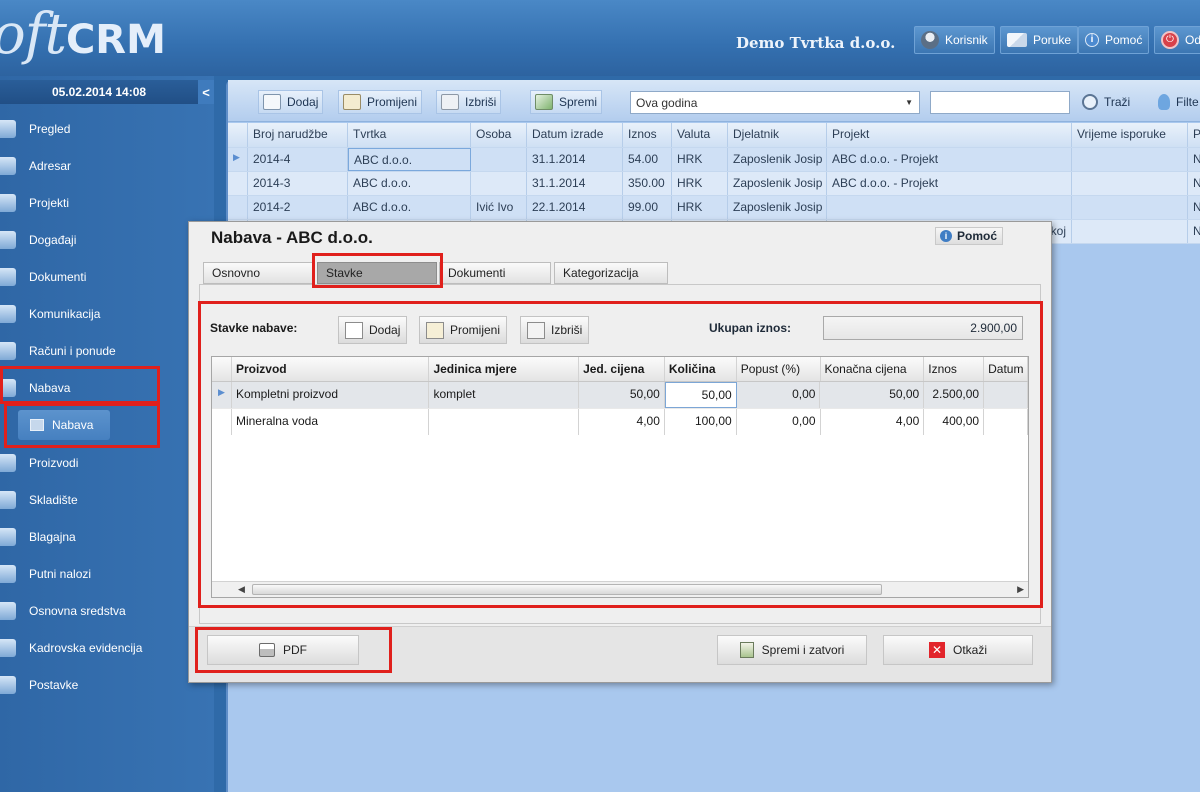 The image size is (1200, 792). Describe the element at coordinates (469, 102) in the screenshot. I see `delete-button: Izbriši` at that location.